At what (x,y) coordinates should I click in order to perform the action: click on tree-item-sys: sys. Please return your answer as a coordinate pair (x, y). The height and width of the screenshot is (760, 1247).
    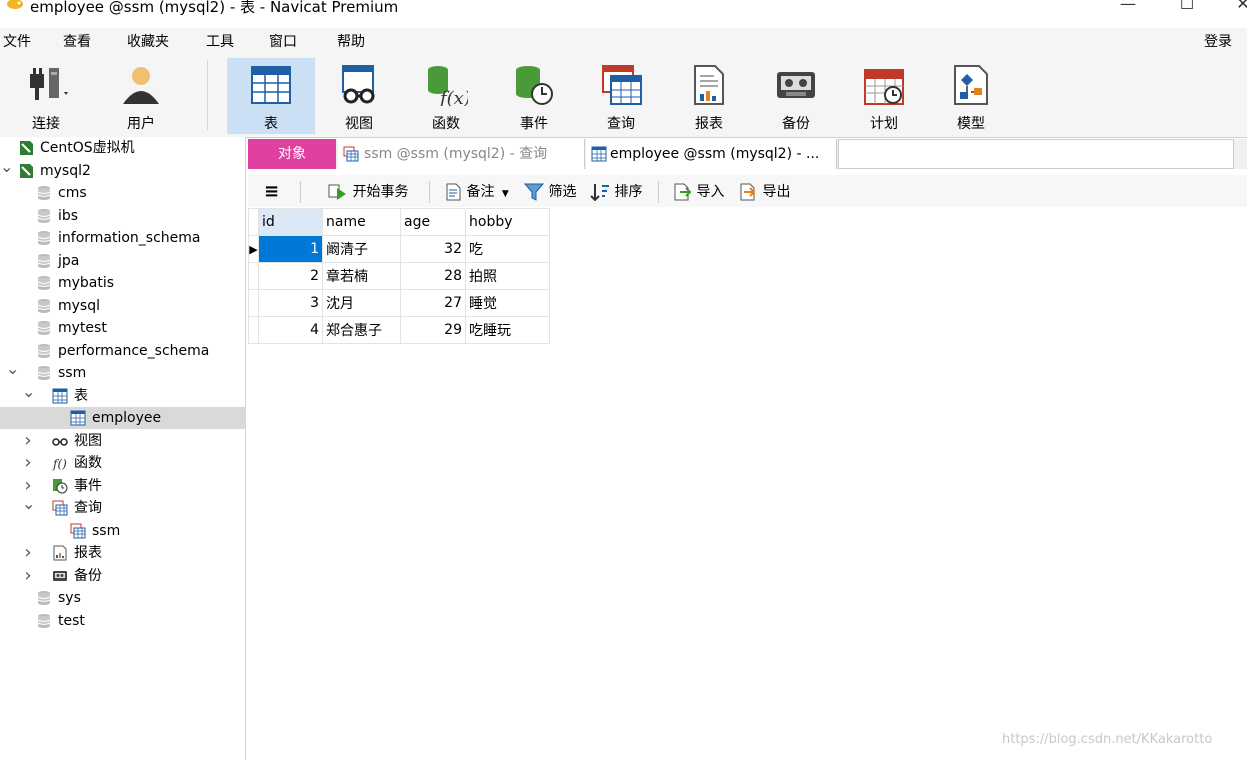
    Looking at the image, I should click on (122, 598).